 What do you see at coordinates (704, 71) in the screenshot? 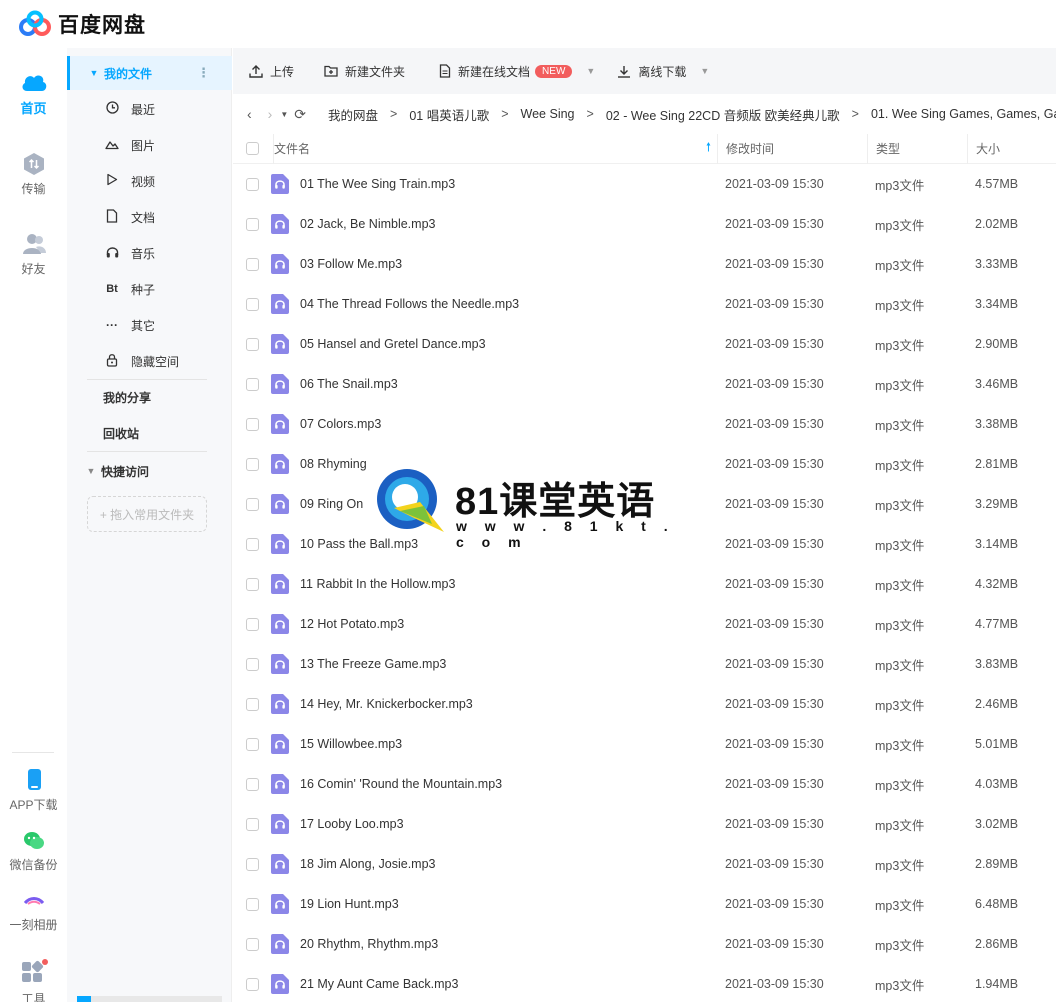
I see `chevron-down-icon: ▼` at bounding box center [704, 71].